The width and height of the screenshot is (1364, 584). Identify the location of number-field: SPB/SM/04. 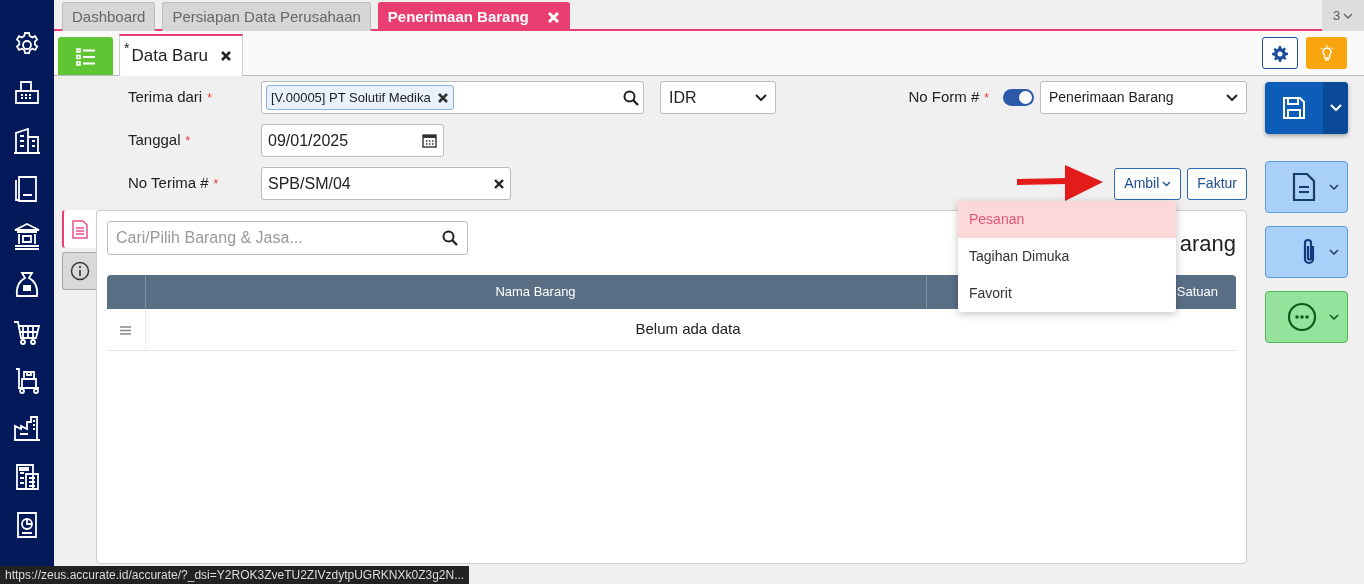
(386, 183).